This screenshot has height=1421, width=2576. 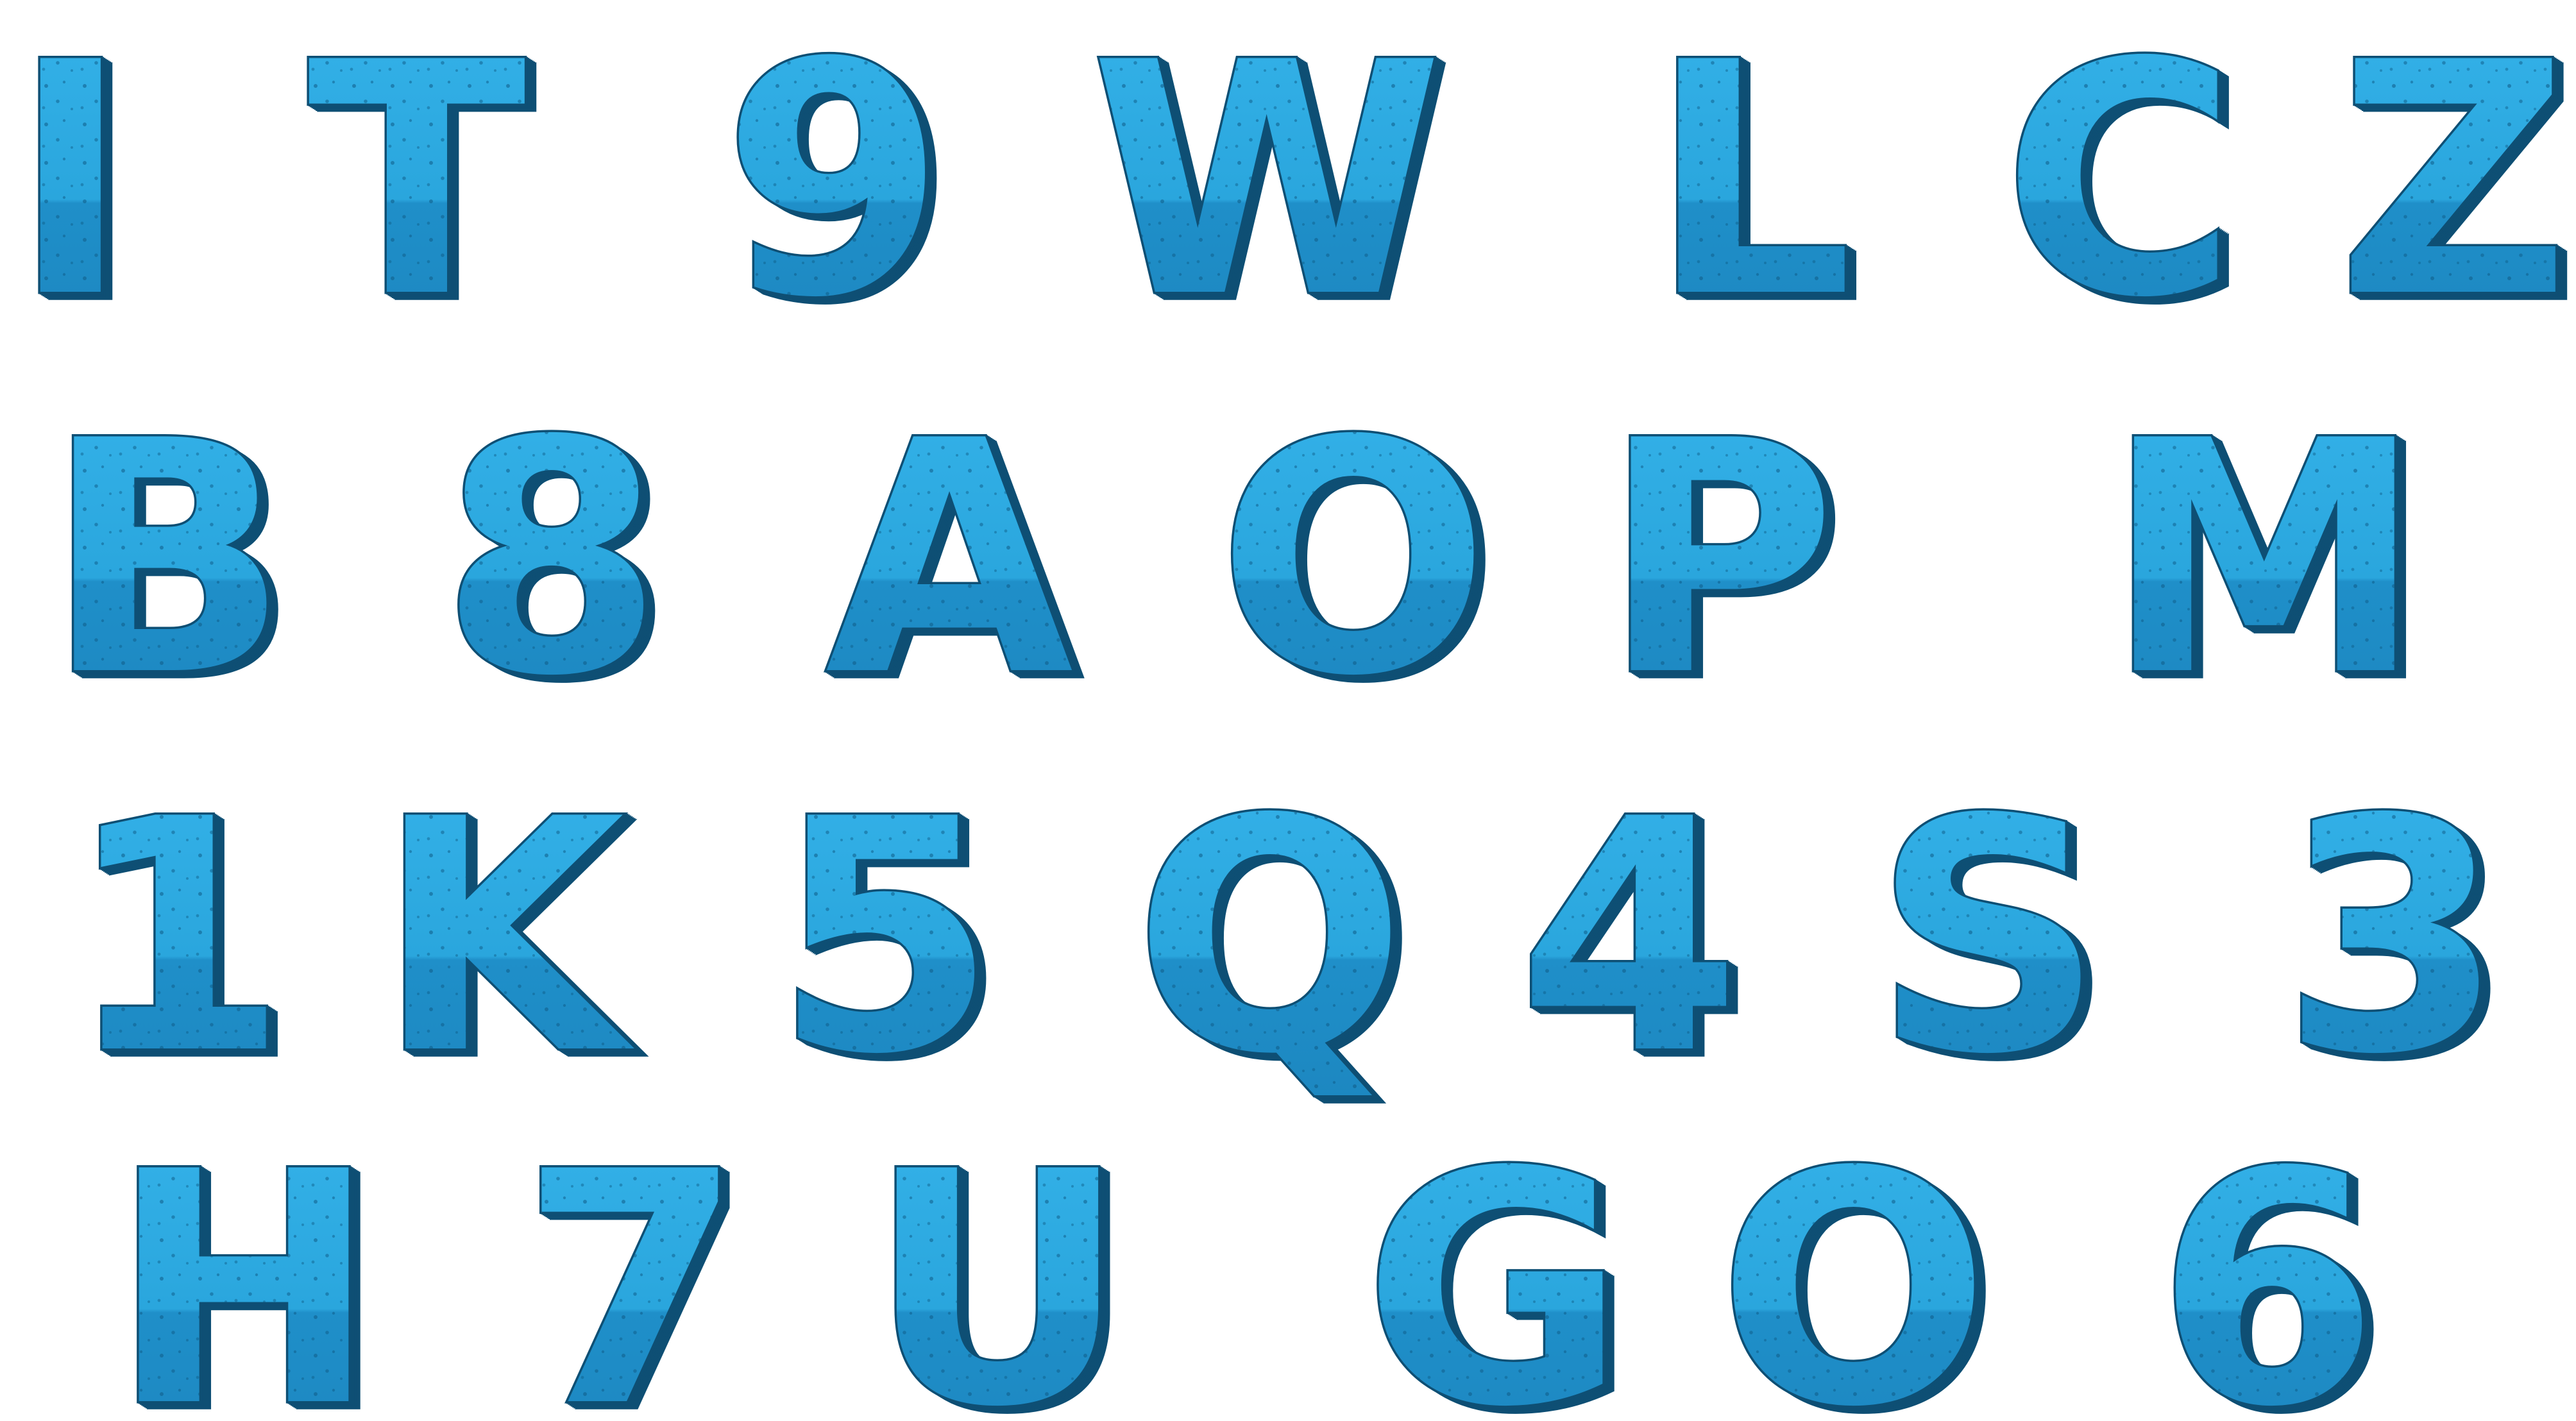 What do you see at coordinates (1751, 184) in the screenshot?
I see `glyph-texture: L` at bounding box center [1751, 184].